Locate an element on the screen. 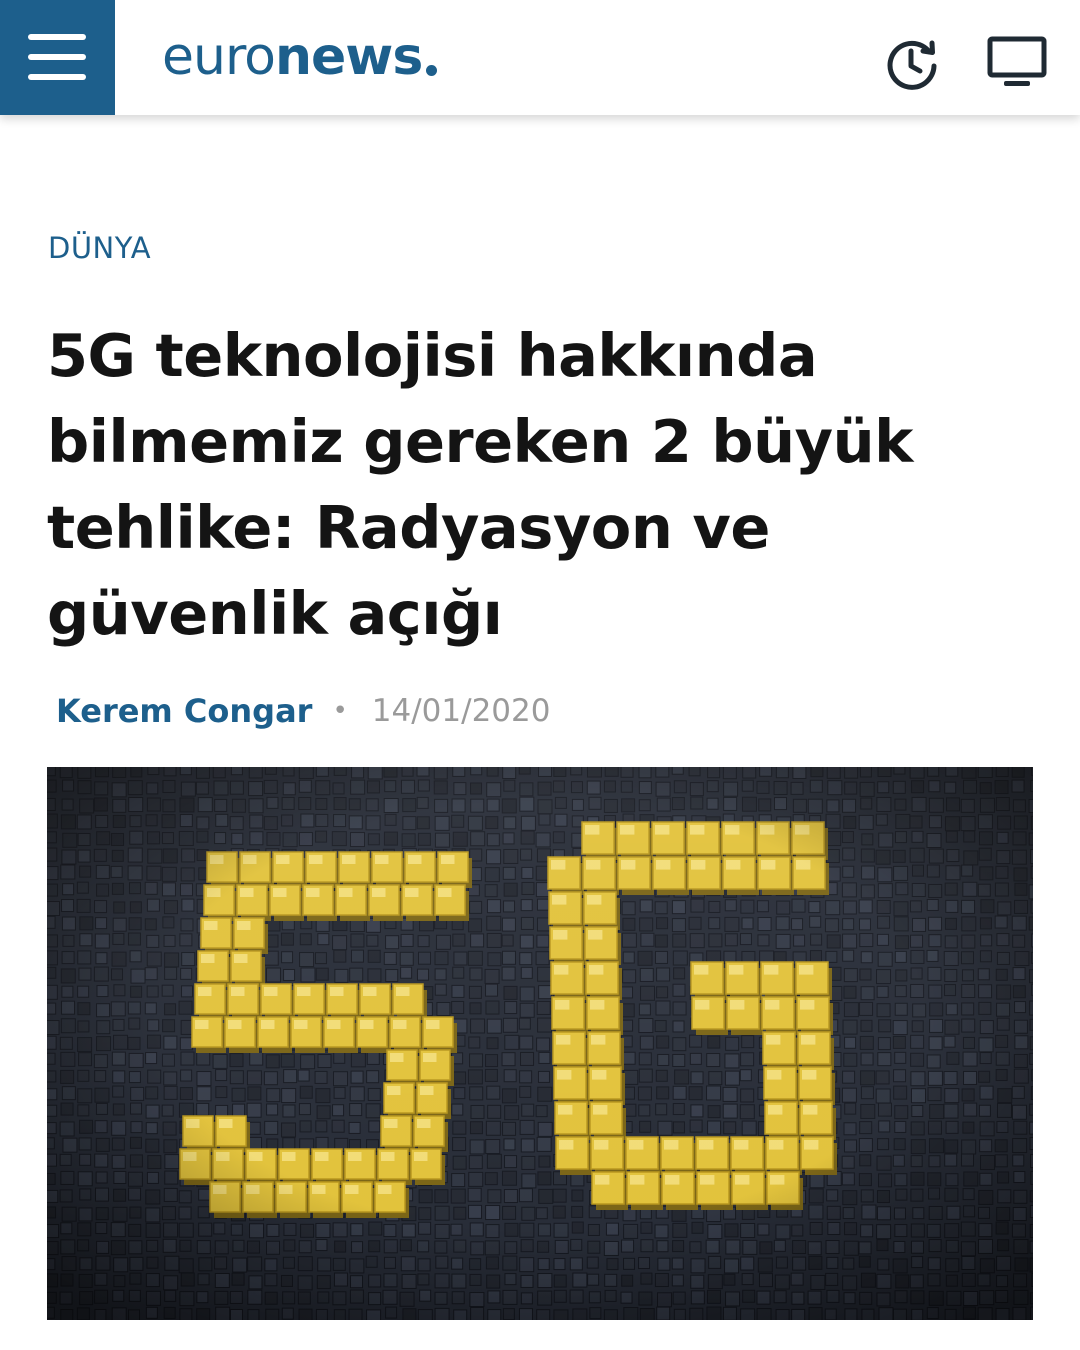  logo-text-news: news is located at coordinates (349, 57).